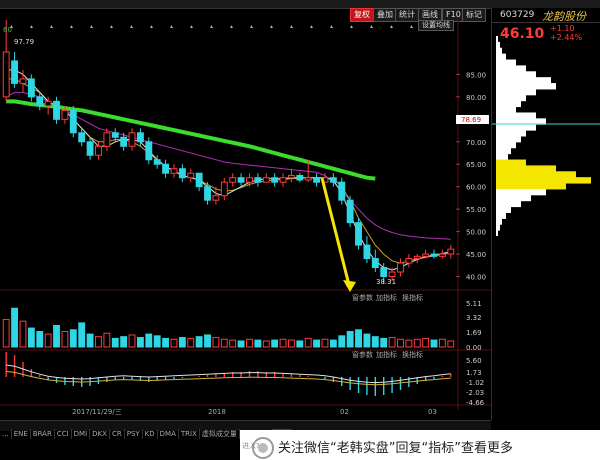  I want to click on enter-link: 进入?, so click(251, 446).